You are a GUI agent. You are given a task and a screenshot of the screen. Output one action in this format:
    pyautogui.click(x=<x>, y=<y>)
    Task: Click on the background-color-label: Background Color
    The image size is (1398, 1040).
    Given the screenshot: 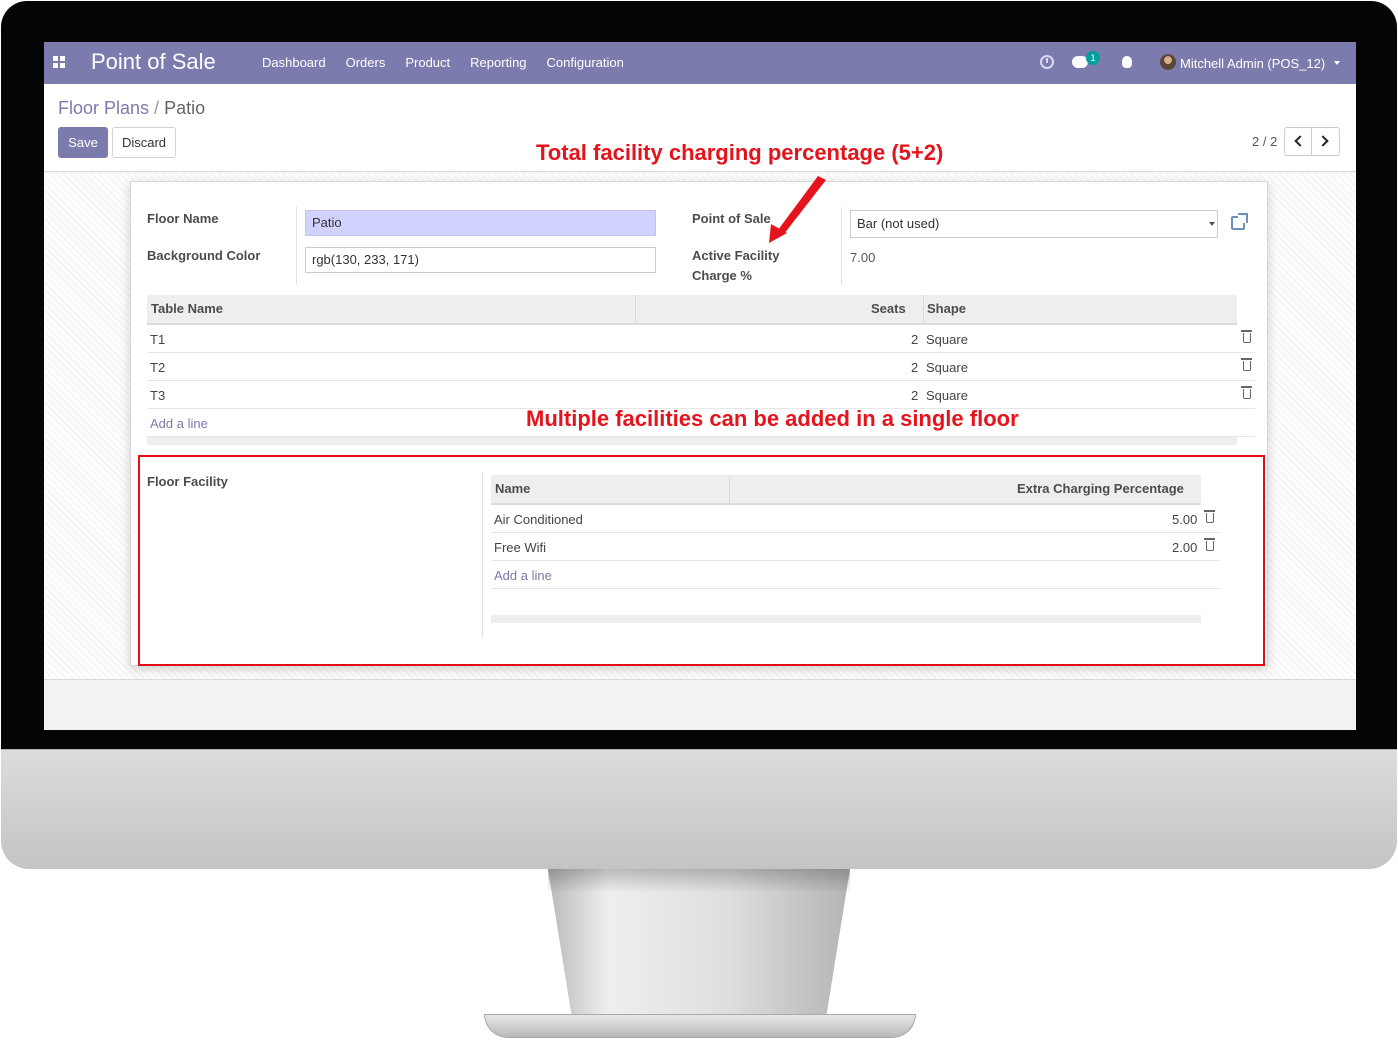 What is the action you would take?
    pyautogui.click(x=204, y=255)
    